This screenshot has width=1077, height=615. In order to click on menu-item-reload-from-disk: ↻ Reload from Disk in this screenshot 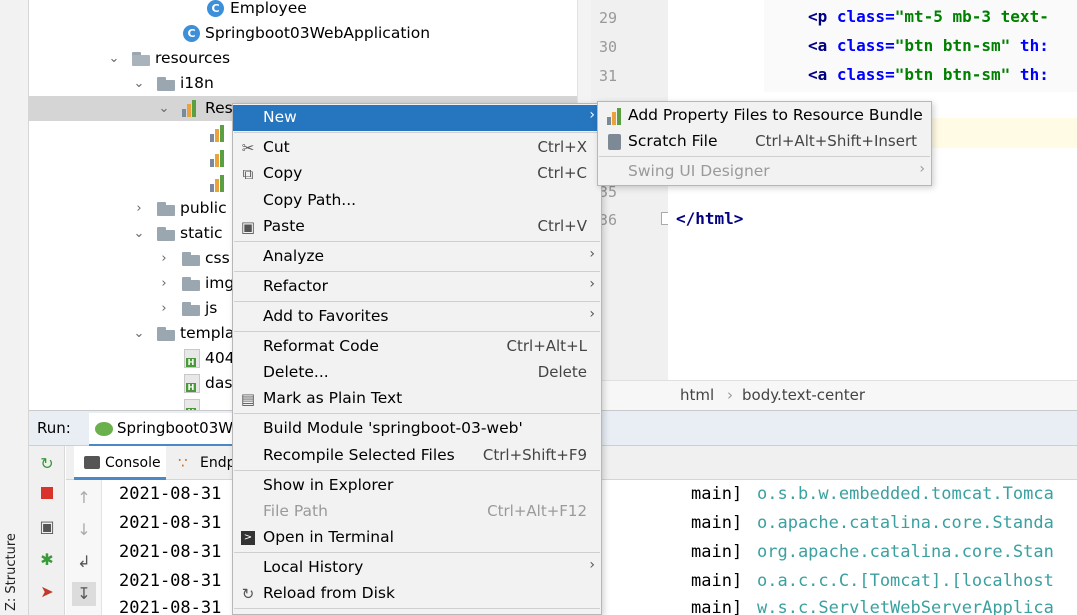, I will do `click(417, 594)`.